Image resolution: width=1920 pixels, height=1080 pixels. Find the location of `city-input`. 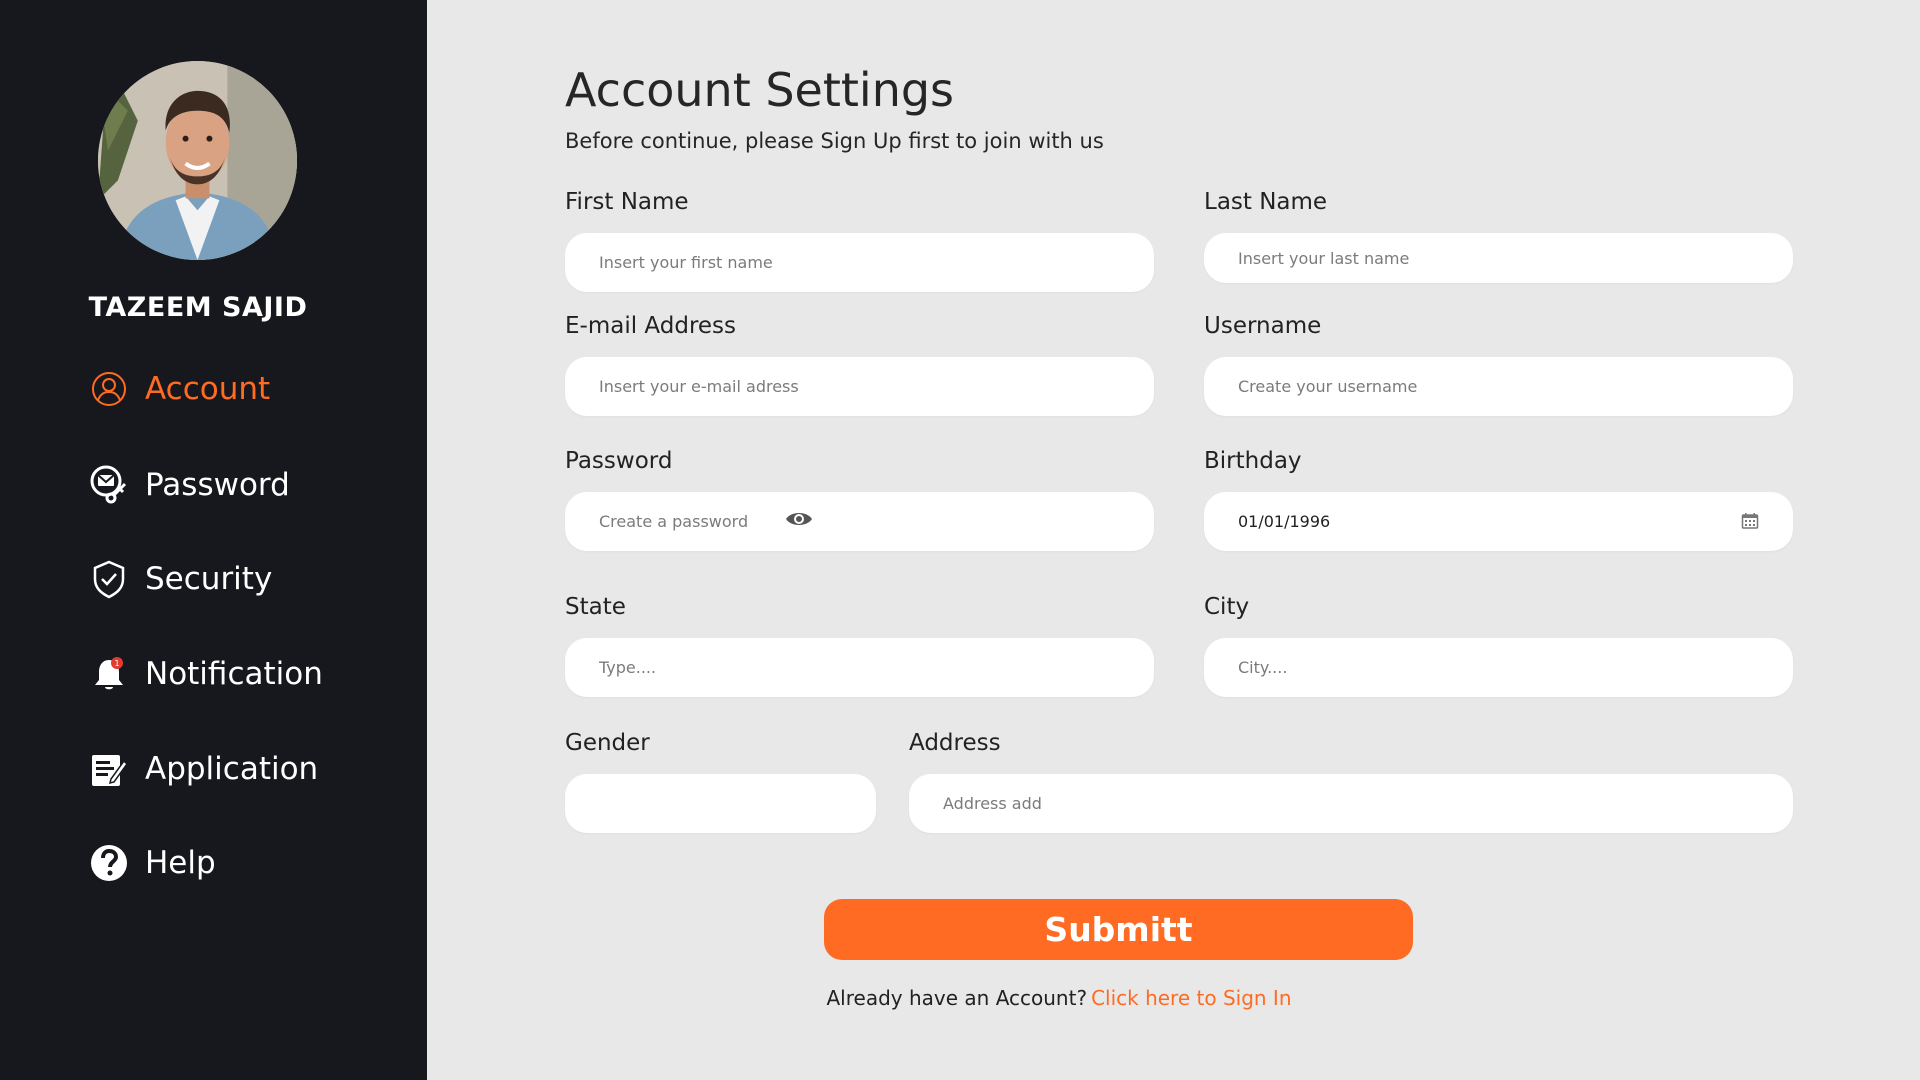

city-input is located at coordinates (1498, 667).